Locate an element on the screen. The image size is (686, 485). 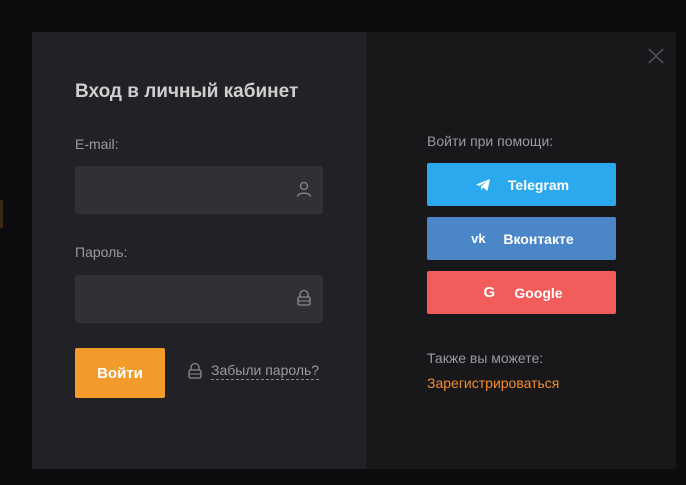
forgot-password-link: Забыли пароль? is located at coordinates (253, 371).